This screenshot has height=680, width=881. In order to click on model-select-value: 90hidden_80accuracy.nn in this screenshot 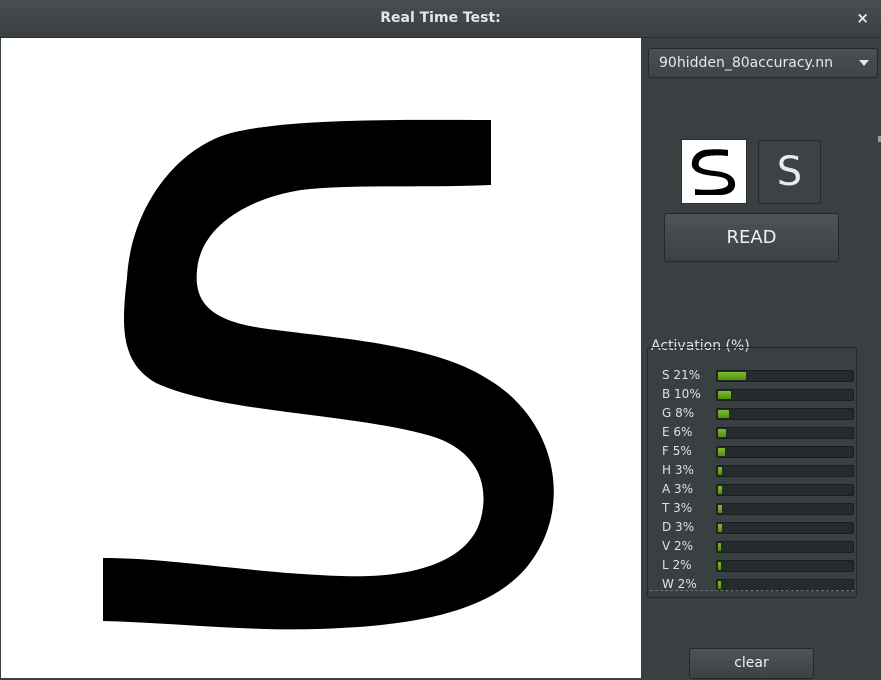, I will do `click(746, 63)`.